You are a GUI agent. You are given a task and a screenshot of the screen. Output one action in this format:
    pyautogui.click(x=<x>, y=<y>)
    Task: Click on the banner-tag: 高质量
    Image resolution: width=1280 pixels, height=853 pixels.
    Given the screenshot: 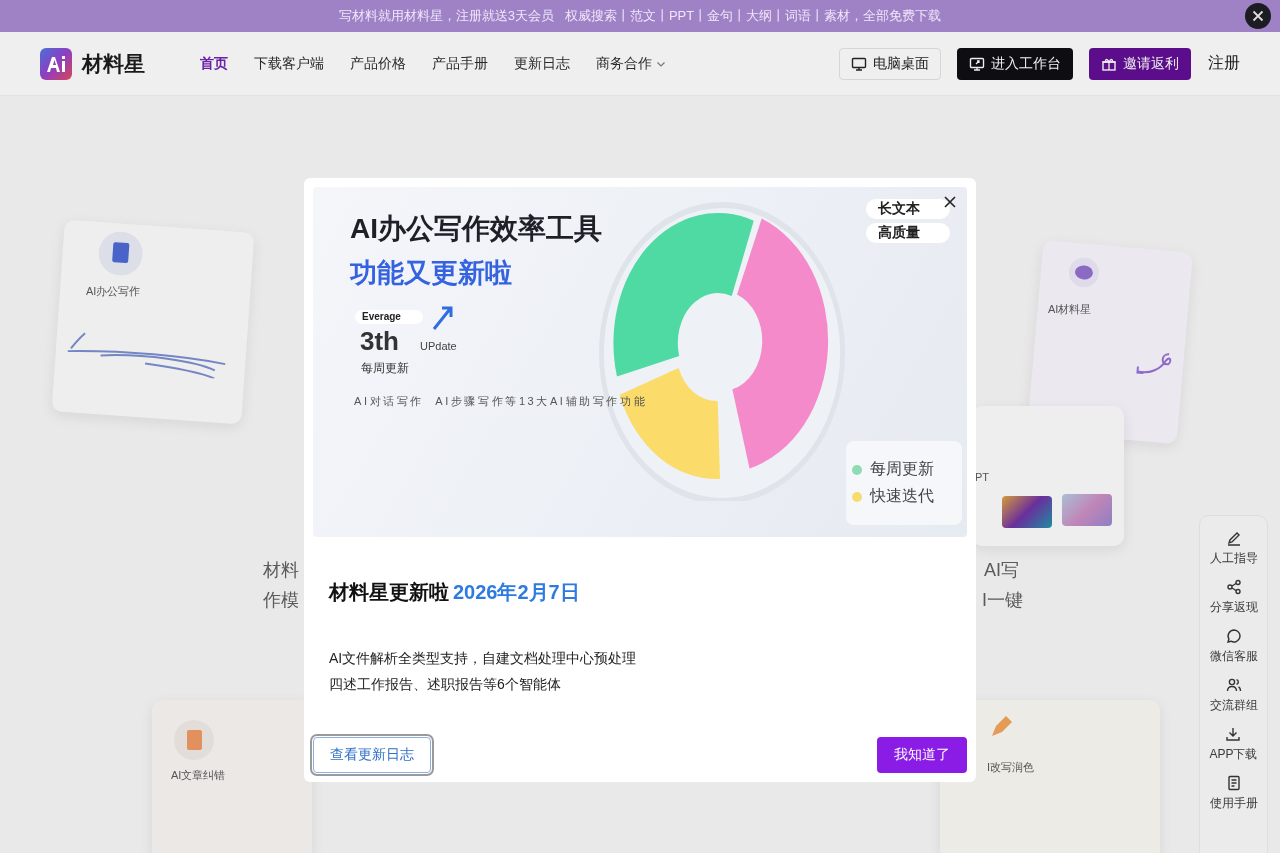 What is the action you would take?
    pyautogui.click(x=908, y=233)
    